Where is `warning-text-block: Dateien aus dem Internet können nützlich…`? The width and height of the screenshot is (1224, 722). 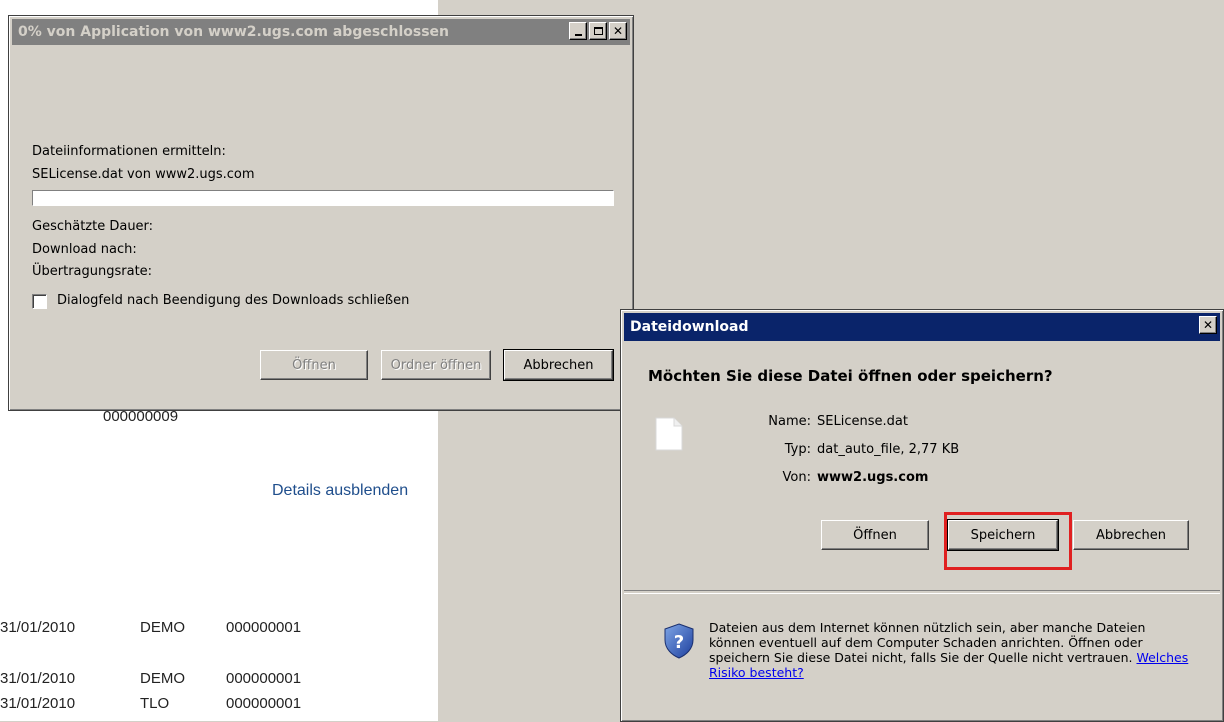
warning-text-block: Dateien aus dem Internet können nützlich… is located at coordinates (949, 650).